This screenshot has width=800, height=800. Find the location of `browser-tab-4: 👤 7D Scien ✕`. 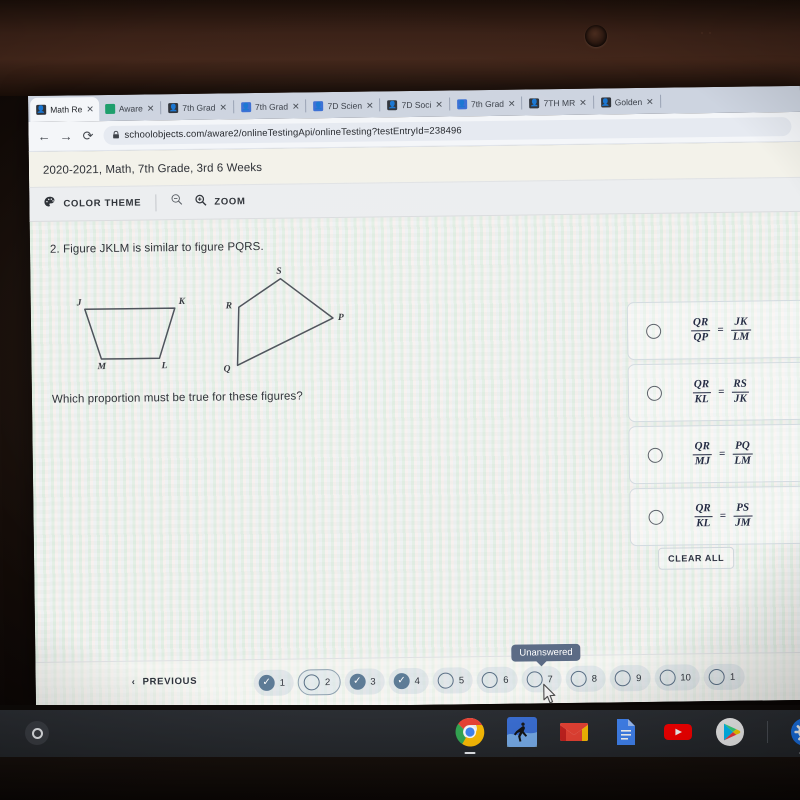

browser-tab-4: 👤 7D Scien ✕ is located at coordinates (342, 105).